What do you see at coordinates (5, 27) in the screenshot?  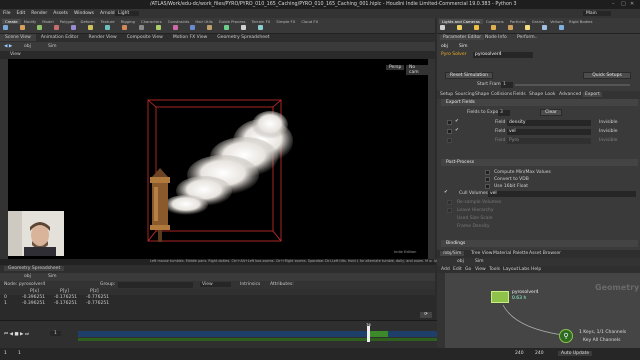 I see `box-icon` at bounding box center [5, 27].